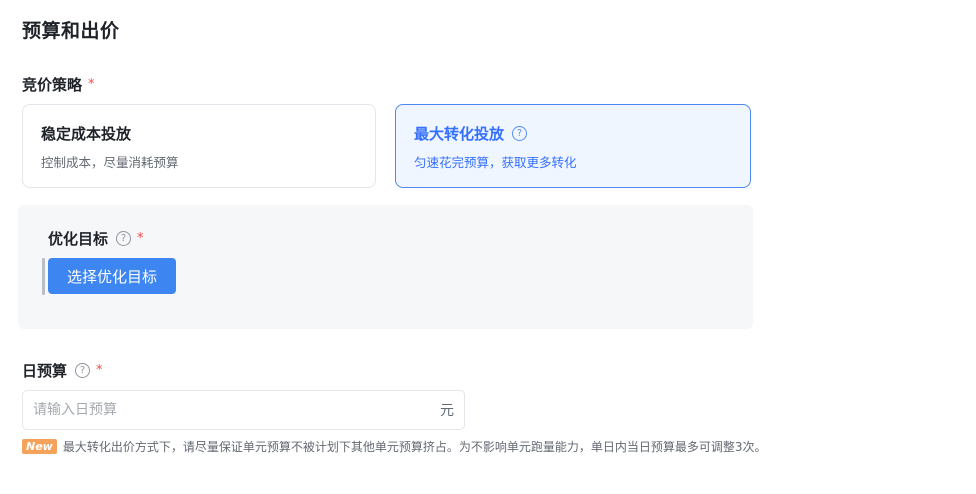 The image size is (976, 494). I want to click on strategy-option-desc: 控制成本，尽量消耗预算, so click(110, 162).